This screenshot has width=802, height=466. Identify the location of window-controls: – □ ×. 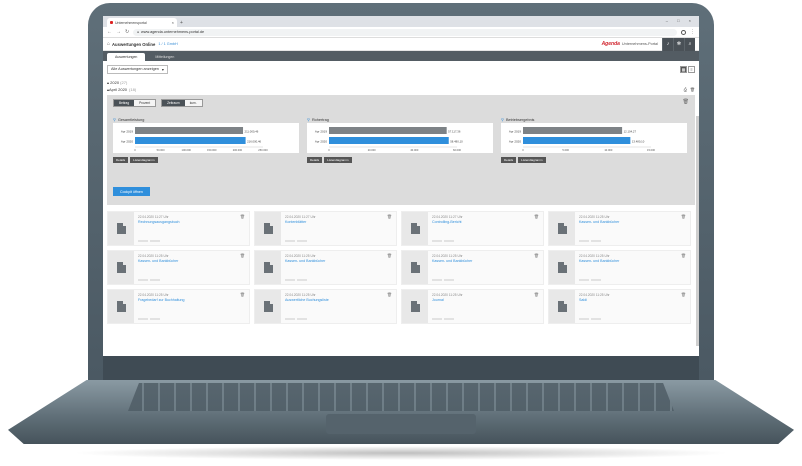
(680, 20).